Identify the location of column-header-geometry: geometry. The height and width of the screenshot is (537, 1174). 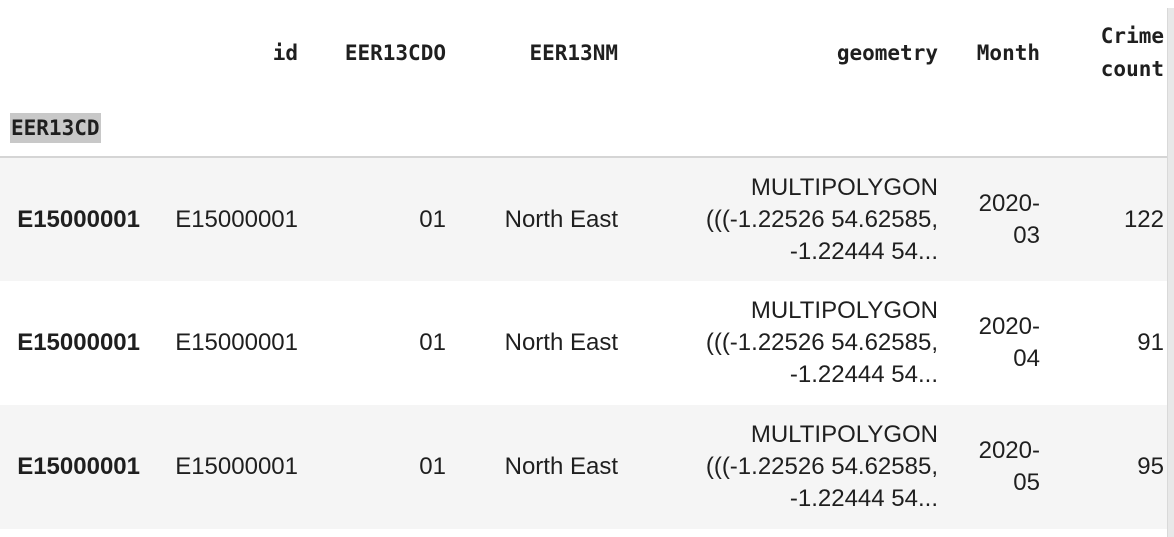
(887, 52).